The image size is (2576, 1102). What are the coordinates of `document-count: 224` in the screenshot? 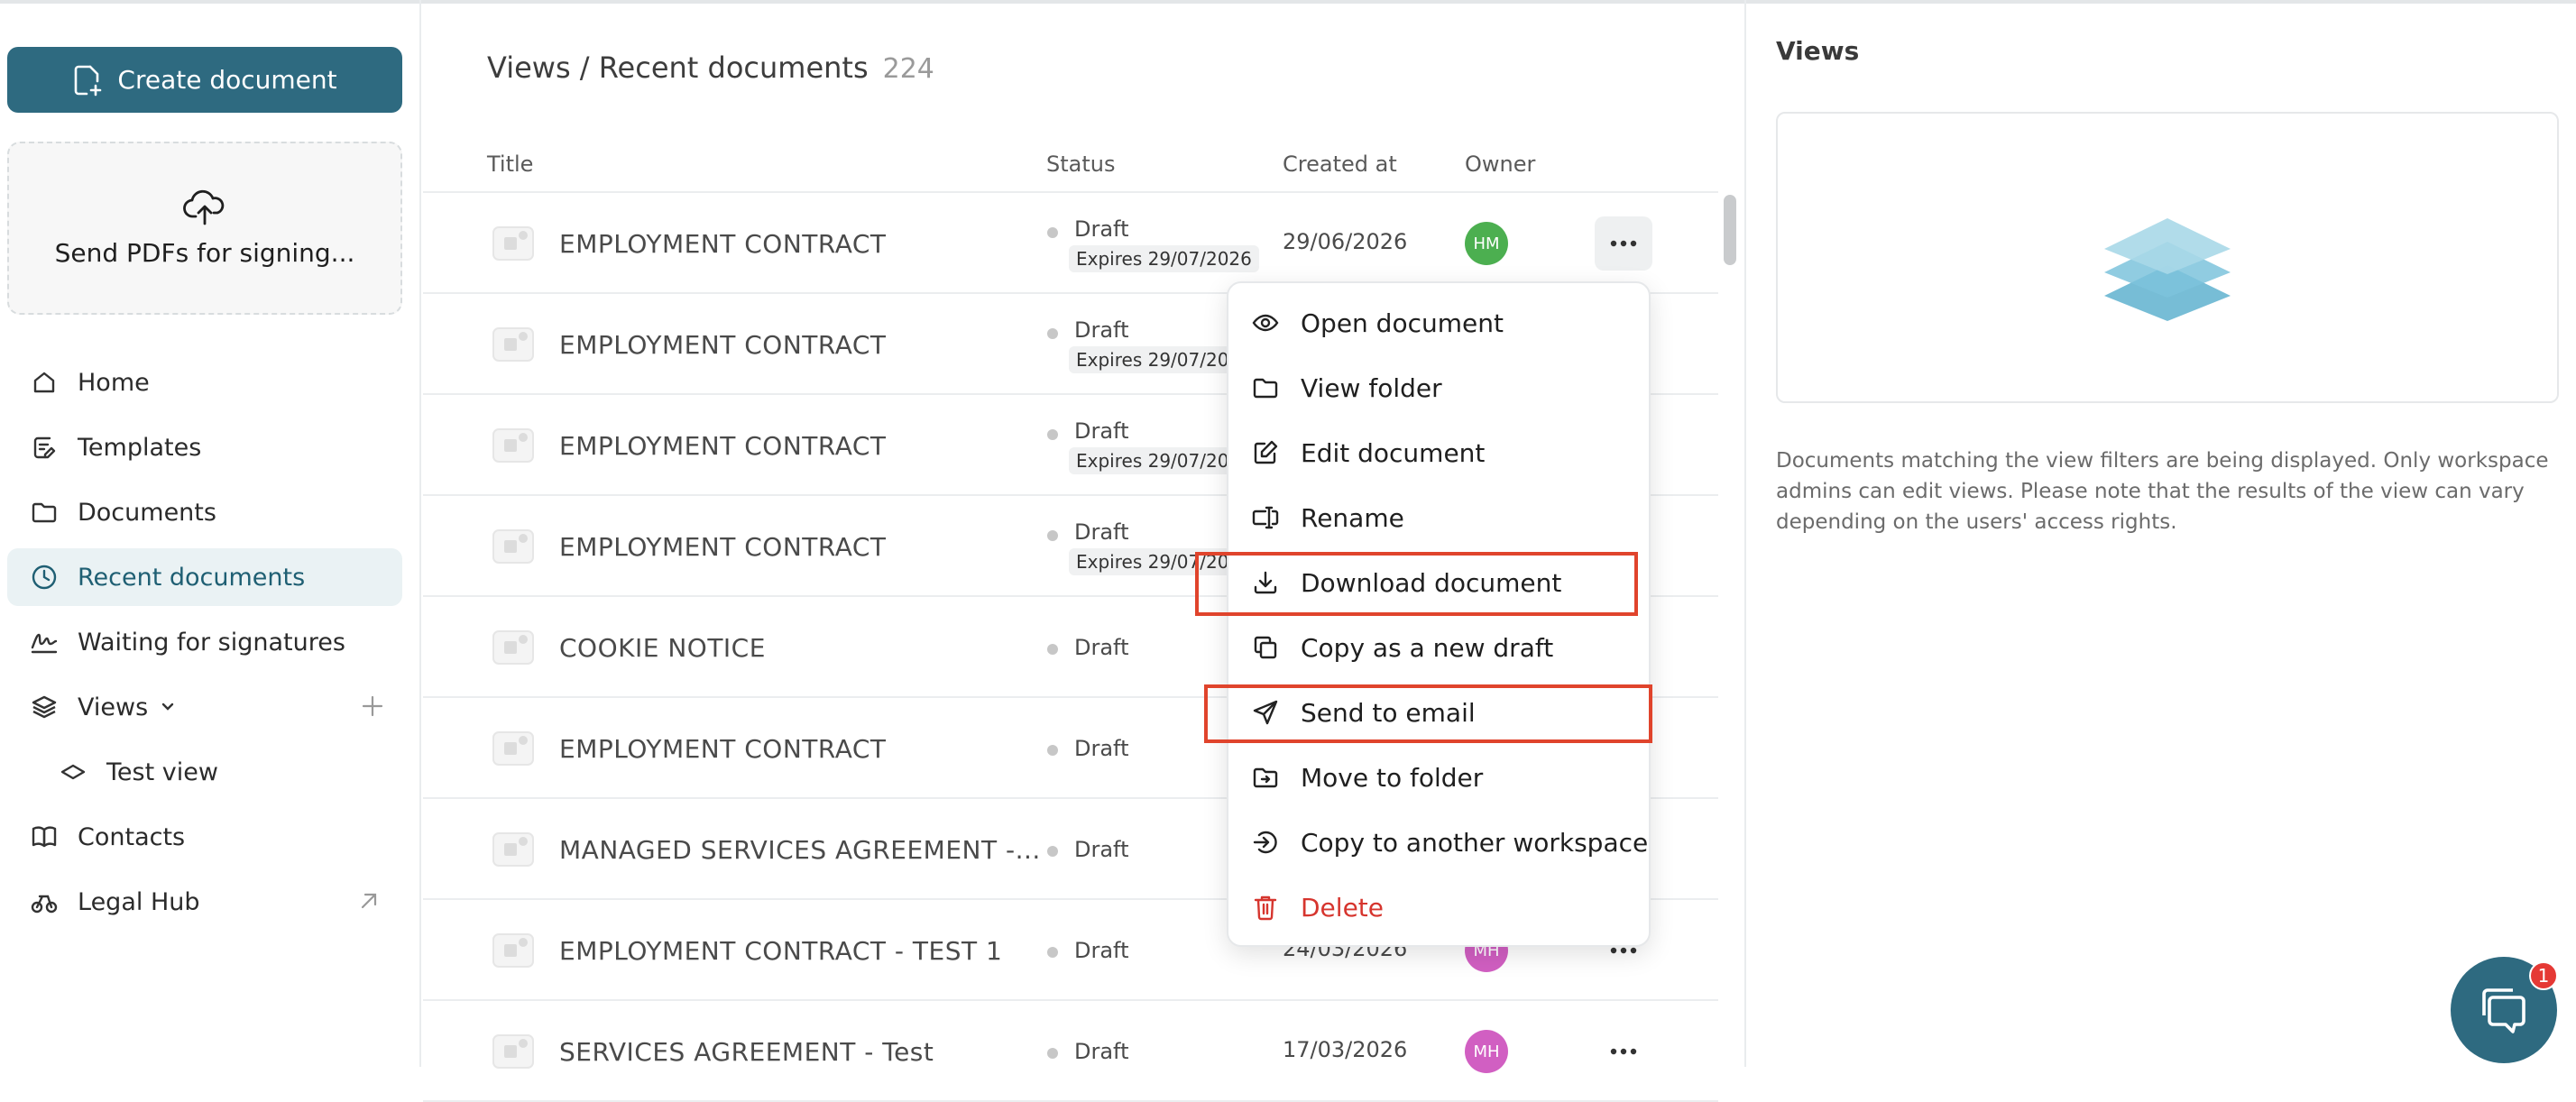 It's located at (908, 69).